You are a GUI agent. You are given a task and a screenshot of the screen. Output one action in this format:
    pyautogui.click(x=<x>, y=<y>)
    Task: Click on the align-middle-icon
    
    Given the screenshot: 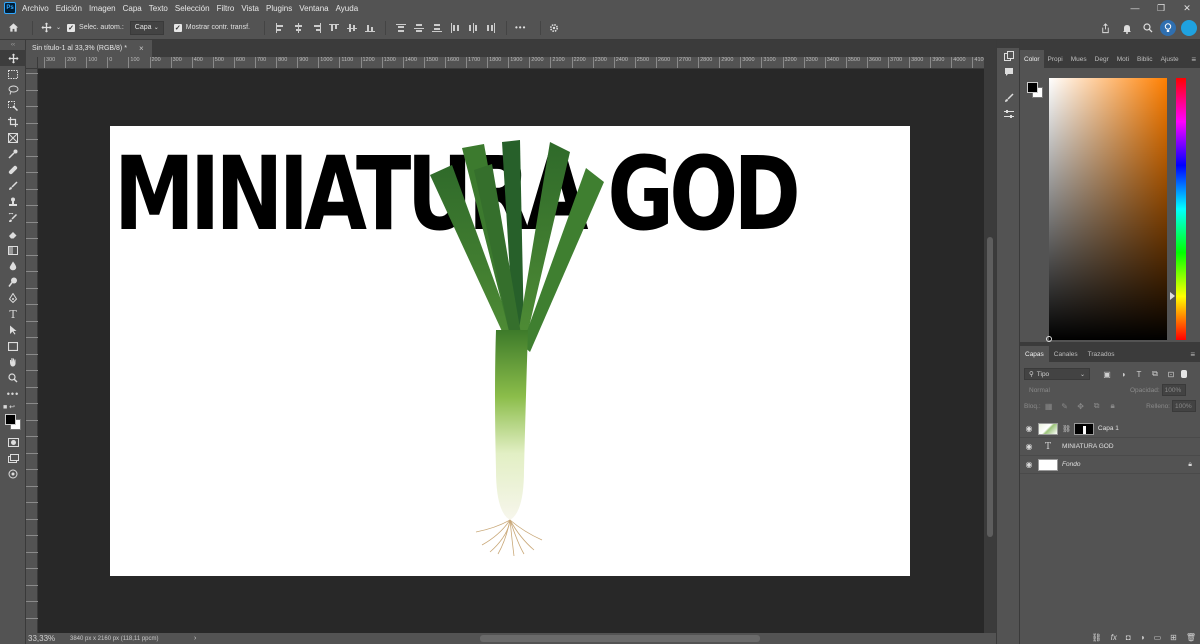 What is the action you would take?
    pyautogui.click(x=351, y=28)
    